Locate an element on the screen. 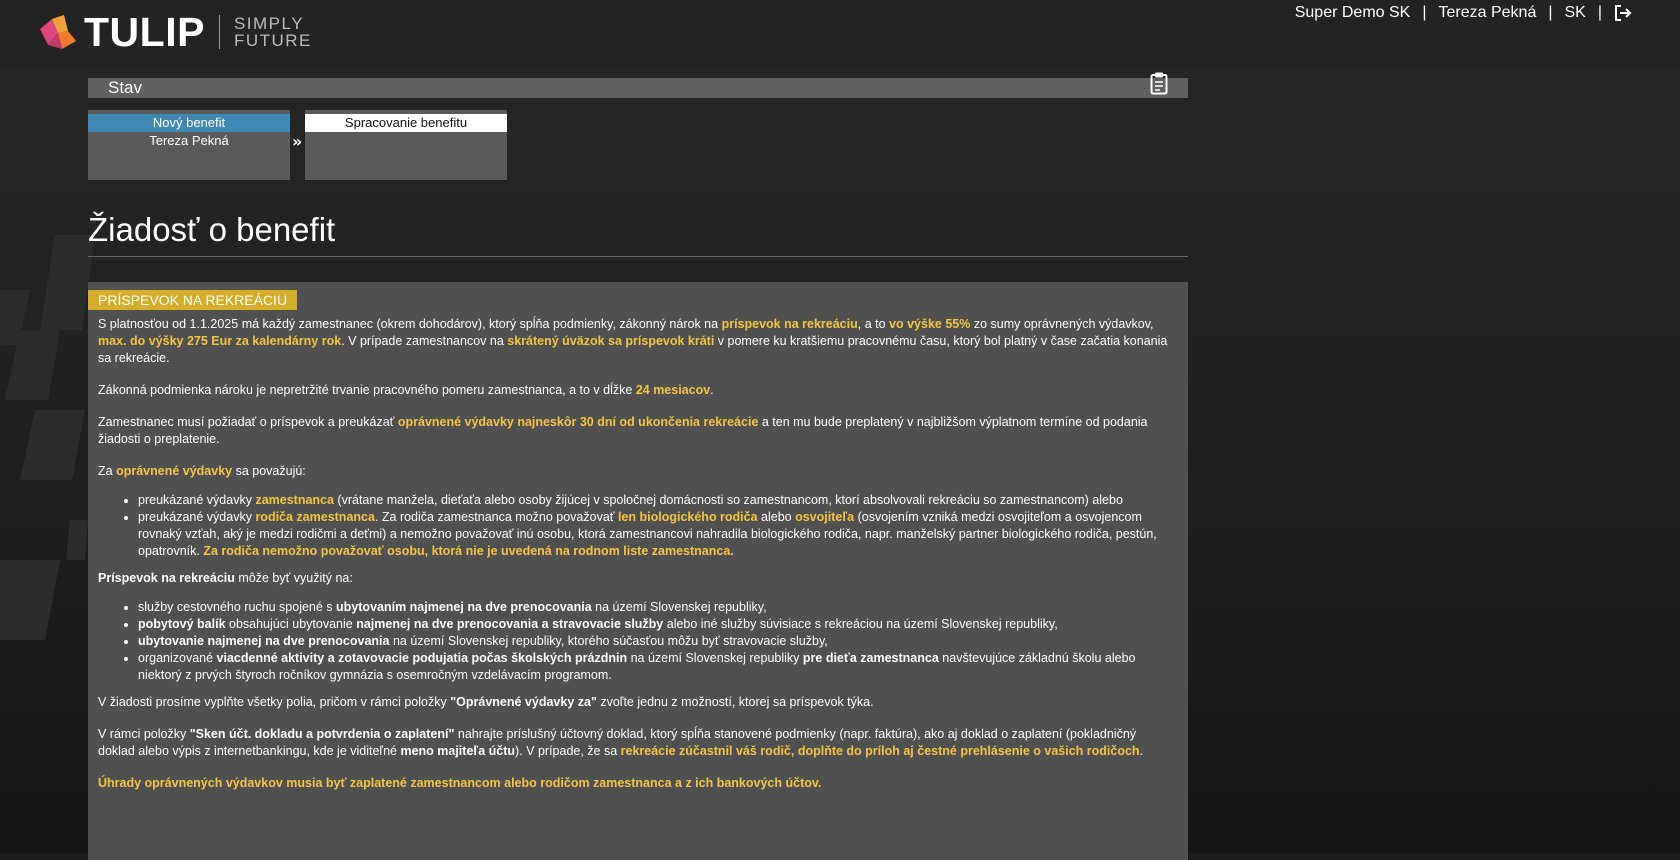 The height and width of the screenshot is (860, 1680). logo: TULIP SIMPLY FUTURE is located at coordinates (175, 32).